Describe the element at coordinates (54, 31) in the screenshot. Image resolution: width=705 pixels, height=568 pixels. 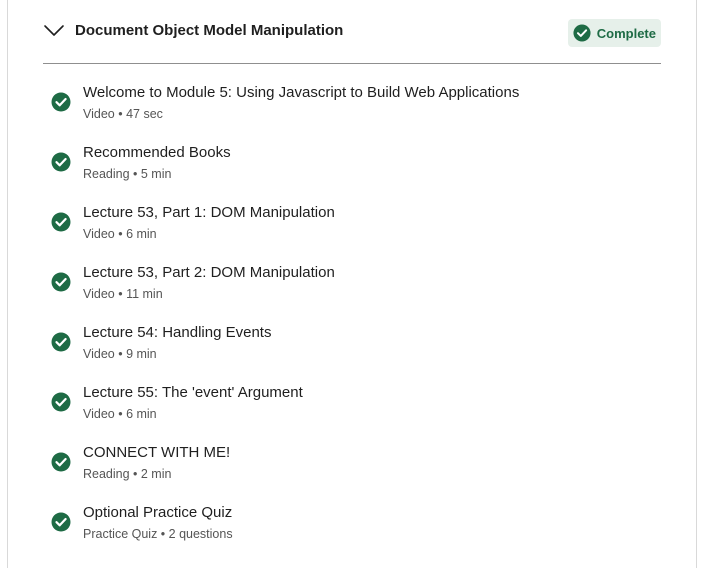
I see `chevron-down-icon` at that location.